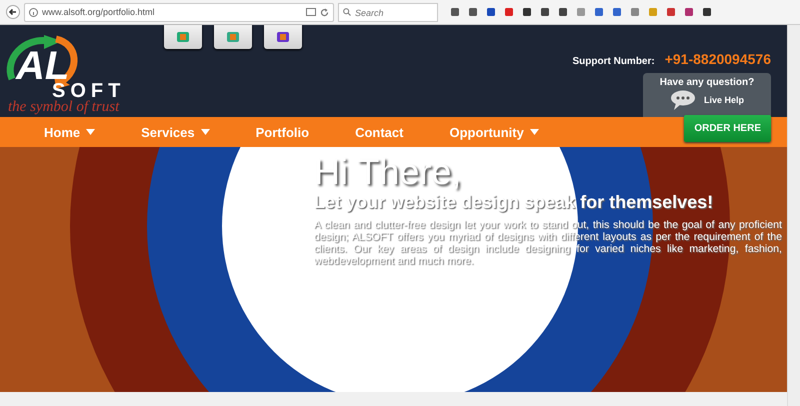  Describe the element at coordinates (613, 61) in the screenshot. I see `support-label: Support Number:` at that location.